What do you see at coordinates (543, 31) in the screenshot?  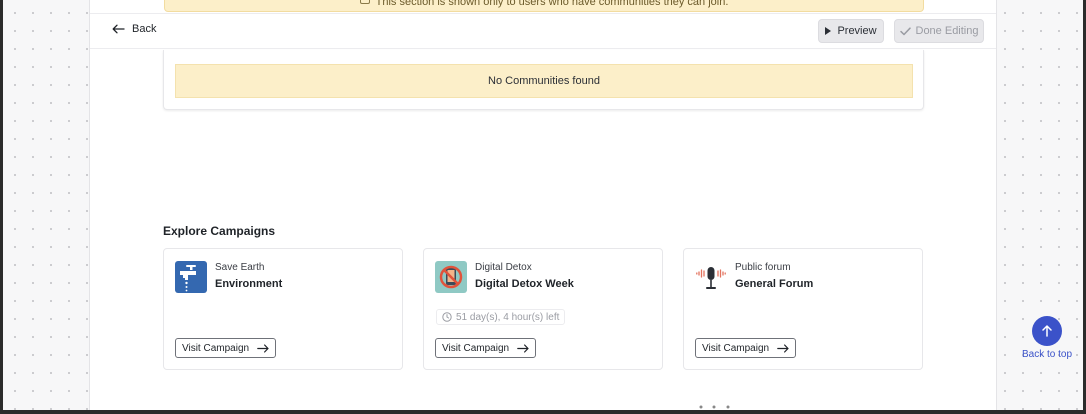 I see `editor-toolbar: Back Preview Done Editing` at bounding box center [543, 31].